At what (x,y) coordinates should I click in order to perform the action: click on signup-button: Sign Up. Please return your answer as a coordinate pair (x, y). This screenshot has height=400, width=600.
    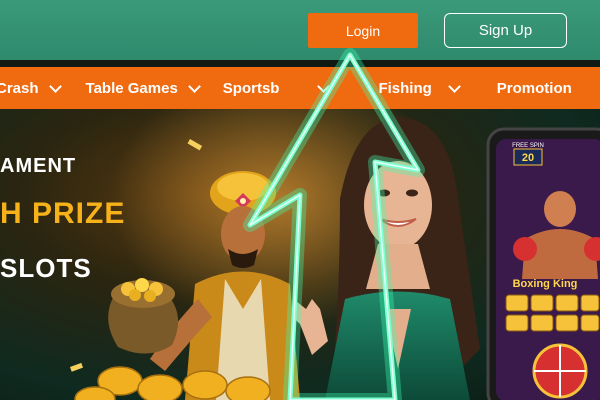
    Looking at the image, I should click on (505, 30).